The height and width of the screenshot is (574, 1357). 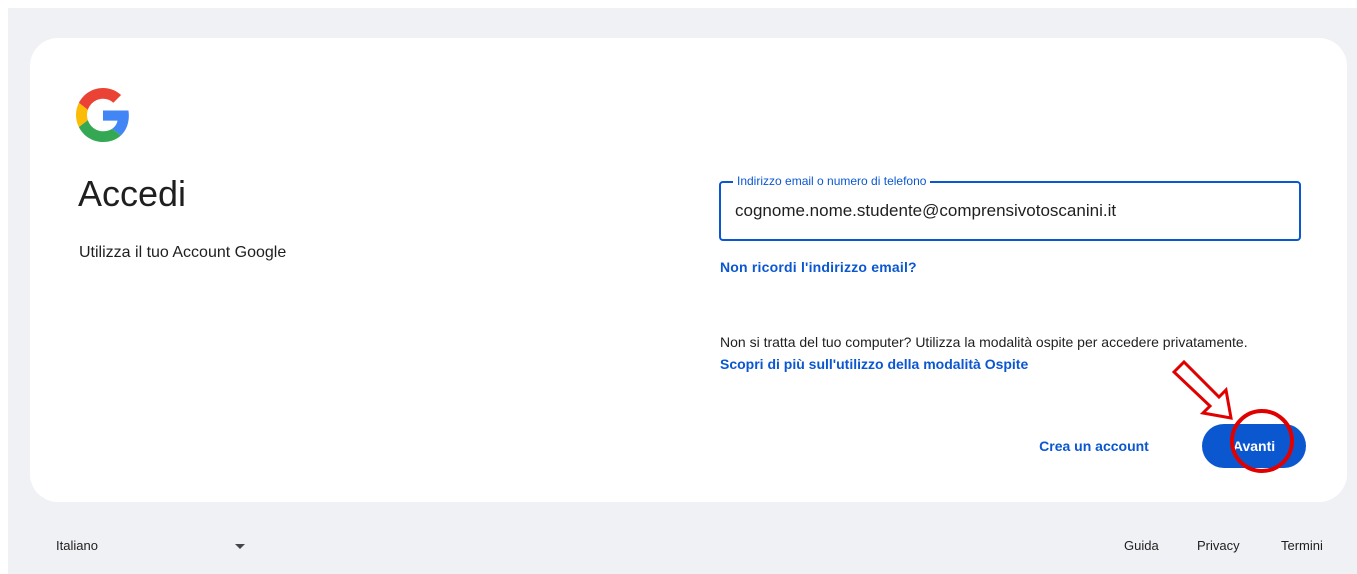 I want to click on email-field-label: Indirizzo email o numero di telefono, so click(x=832, y=181).